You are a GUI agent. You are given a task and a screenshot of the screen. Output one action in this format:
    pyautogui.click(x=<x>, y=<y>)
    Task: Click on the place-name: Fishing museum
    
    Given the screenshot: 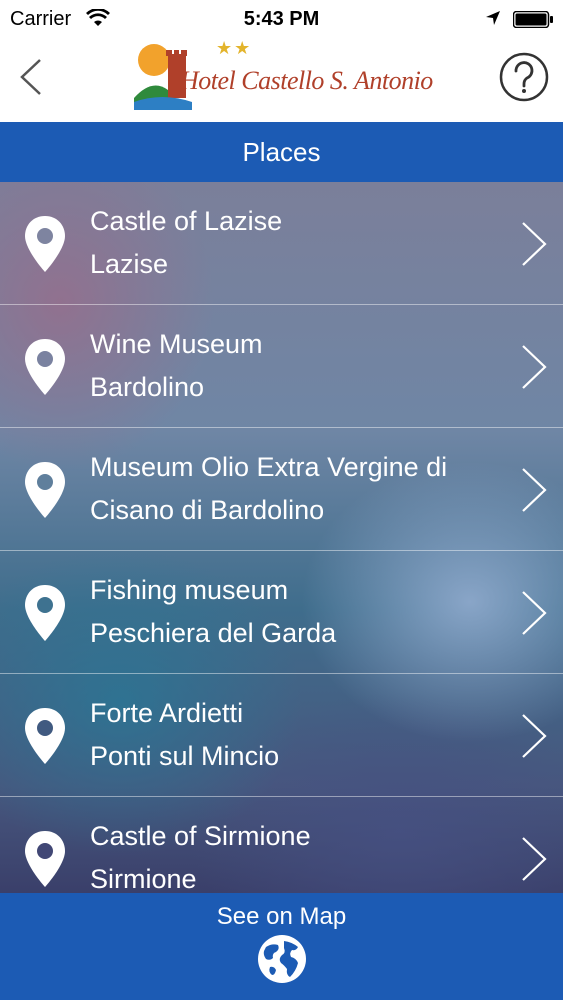 What is the action you would take?
    pyautogui.click(x=189, y=590)
    